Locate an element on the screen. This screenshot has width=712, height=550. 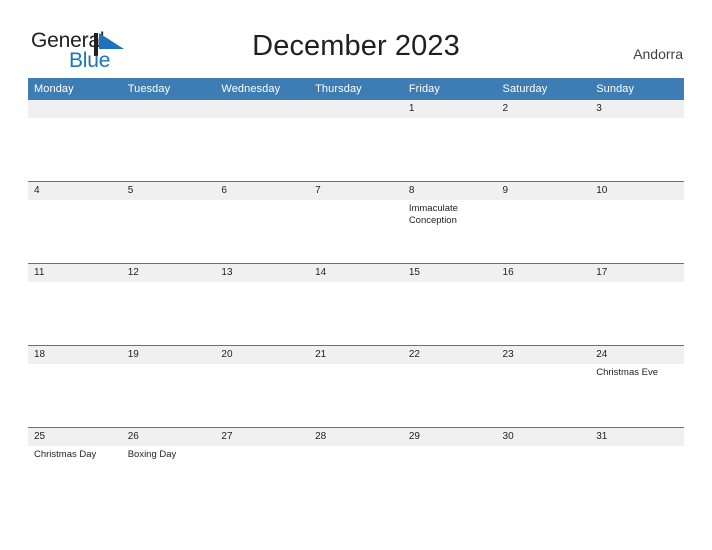
calendar-day: 8 Immaculate Conception is located at coordinates (449, 222).